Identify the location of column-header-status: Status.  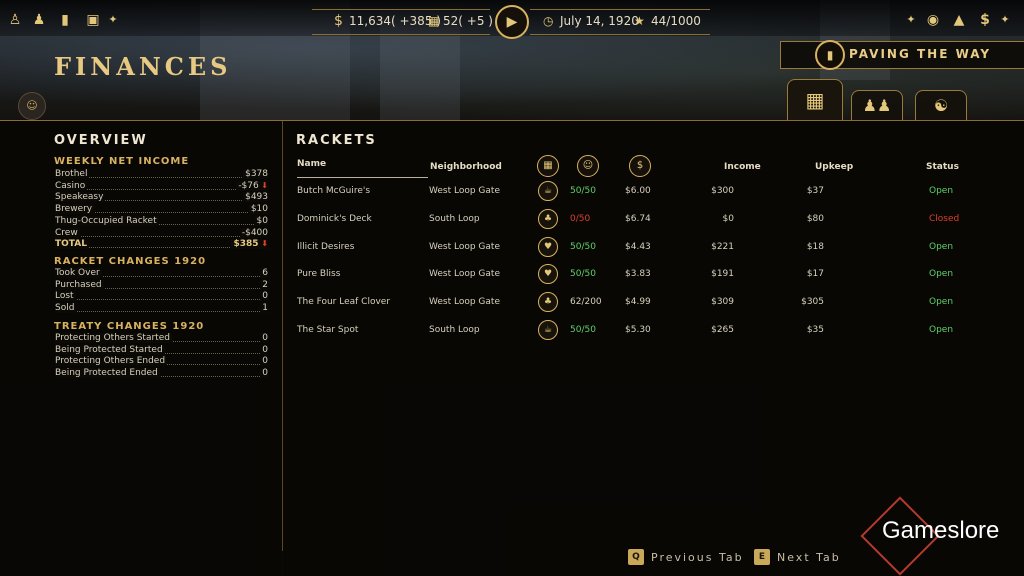
(942, 167).